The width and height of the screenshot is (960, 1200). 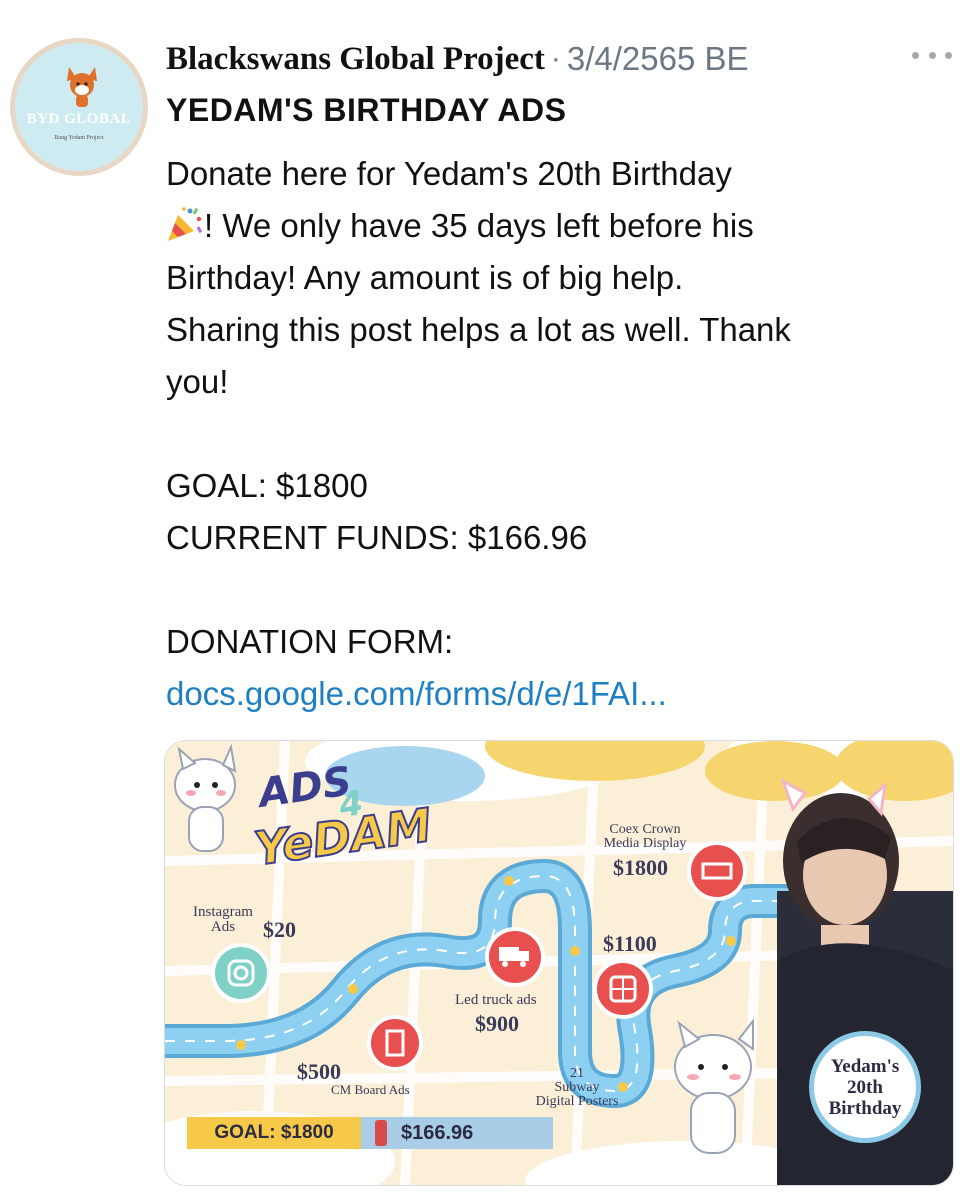 What do you see at coordinates (932, 55) in the screenshot?
I see `more-options-icon` at bounding box center [932, 55].